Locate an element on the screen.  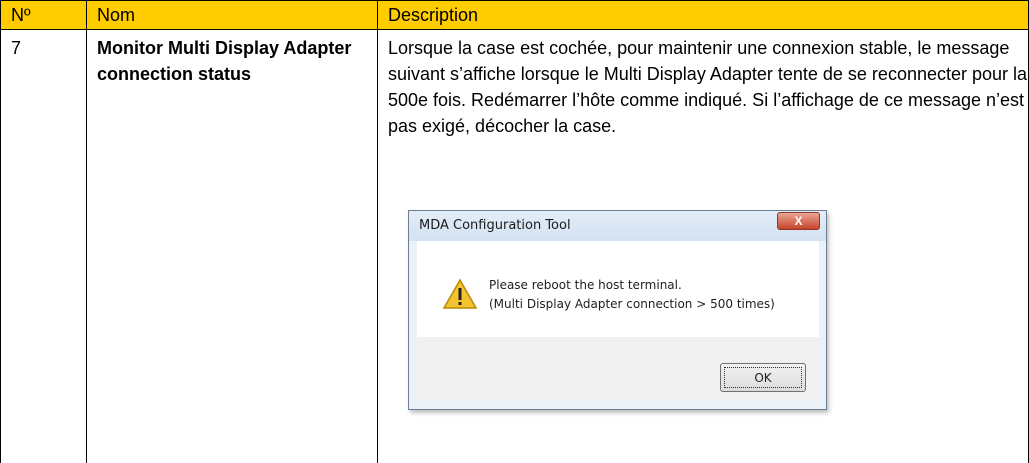
ok-button: OK is located at coordinates (763, 377).